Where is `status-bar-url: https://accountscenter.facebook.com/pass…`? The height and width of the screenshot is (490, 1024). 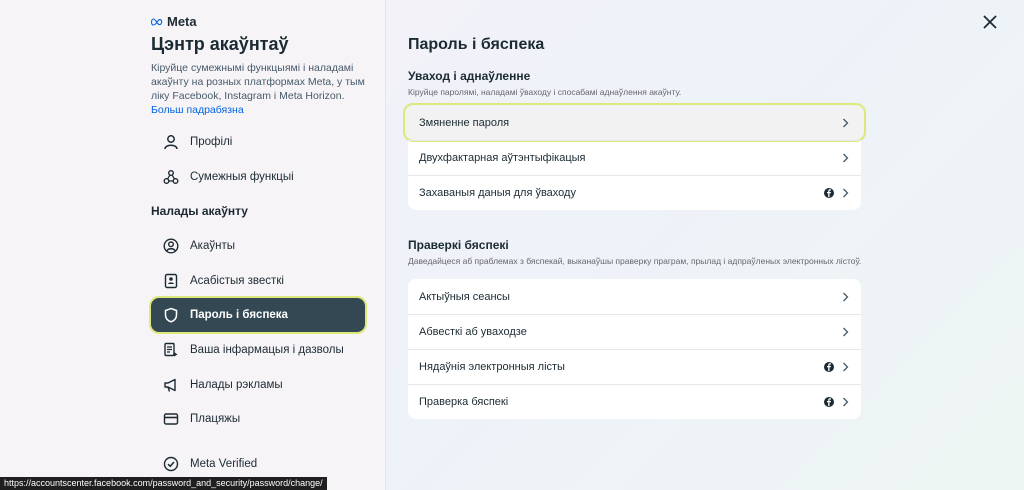 status-bar-url: https://accountscenter.facebook.com/pass… is located at coordinates (163, 483).